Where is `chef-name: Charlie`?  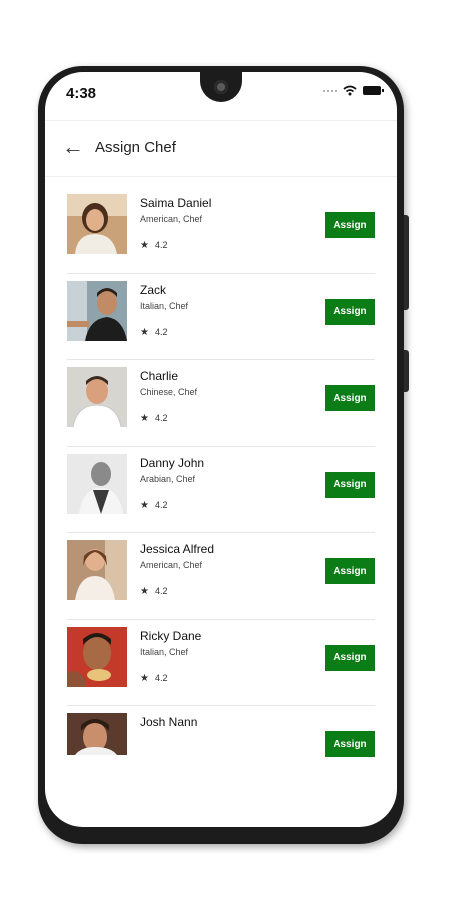 chef-name: Charlie is located at coordinates (159, 376).